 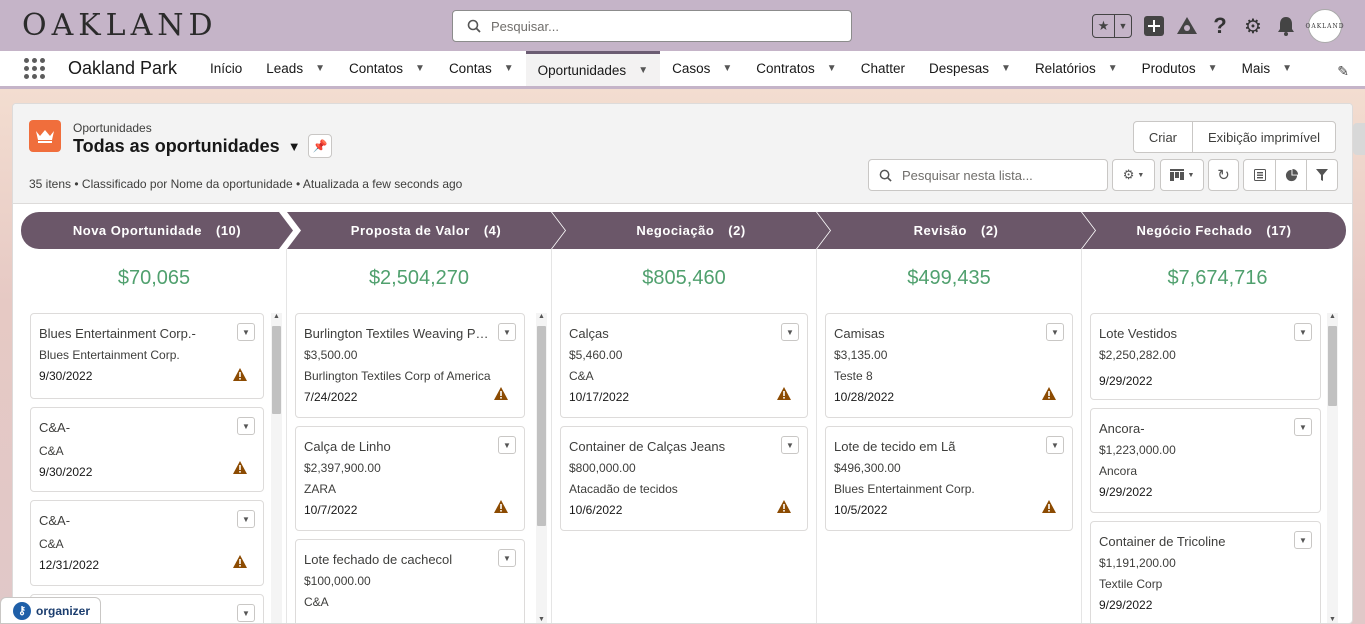 What do you see at coordinates (1076, 68) in the screenshot?
I see `nav-item-relatorios: Relatórios ▼` at bounding box center [1076, 68].